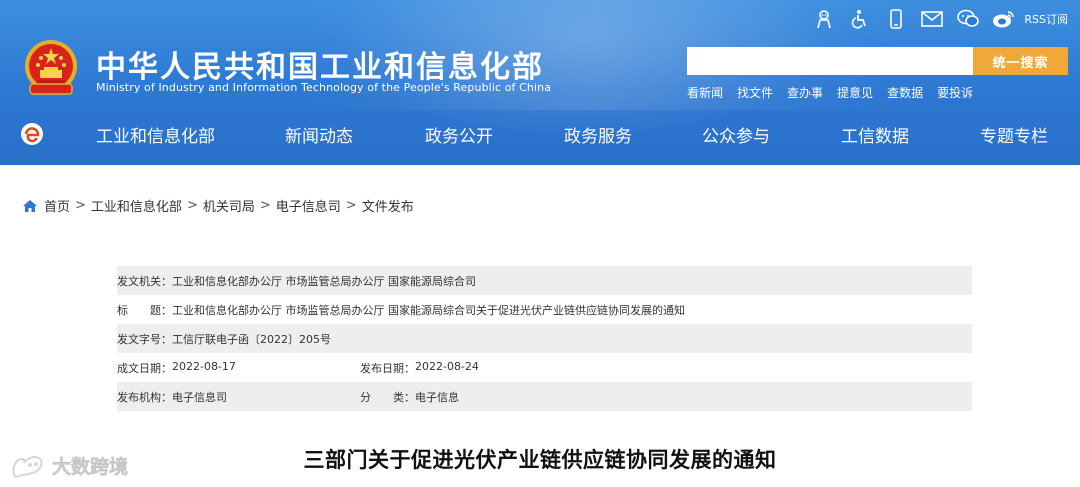 Image resolution: width=1080 pixels, height=487 pixels. I want to click on national-emblem-icon, so click(51, 67).